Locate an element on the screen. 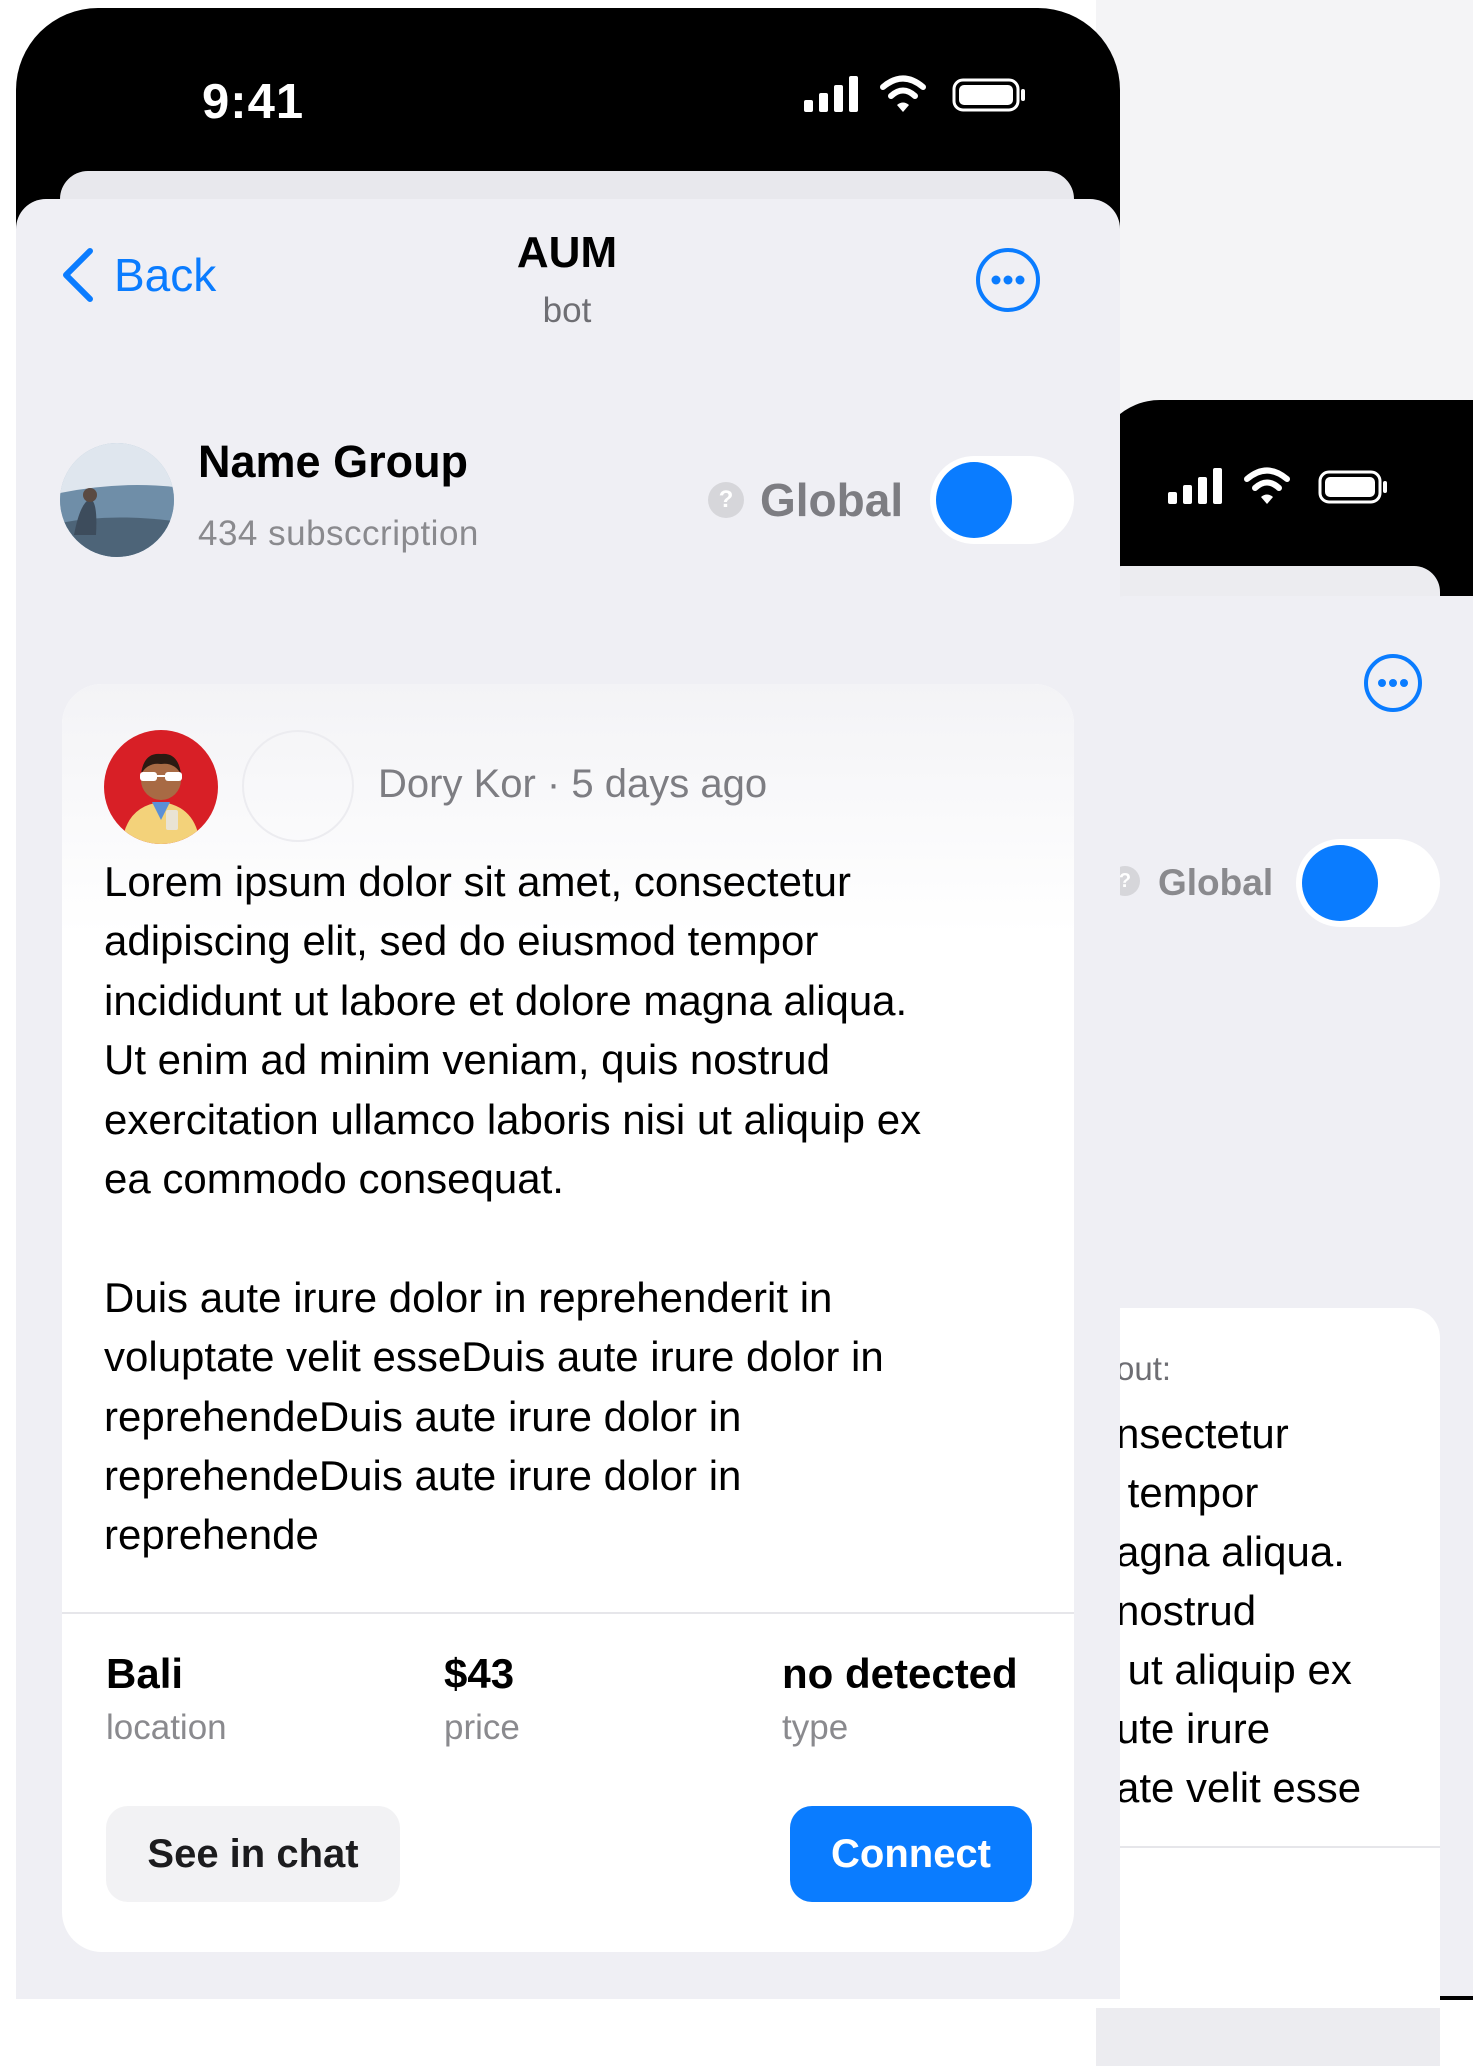 The width and height of the screenshot is (1473, 2066). background-card-divider is located at coordinates (1268, 1847).